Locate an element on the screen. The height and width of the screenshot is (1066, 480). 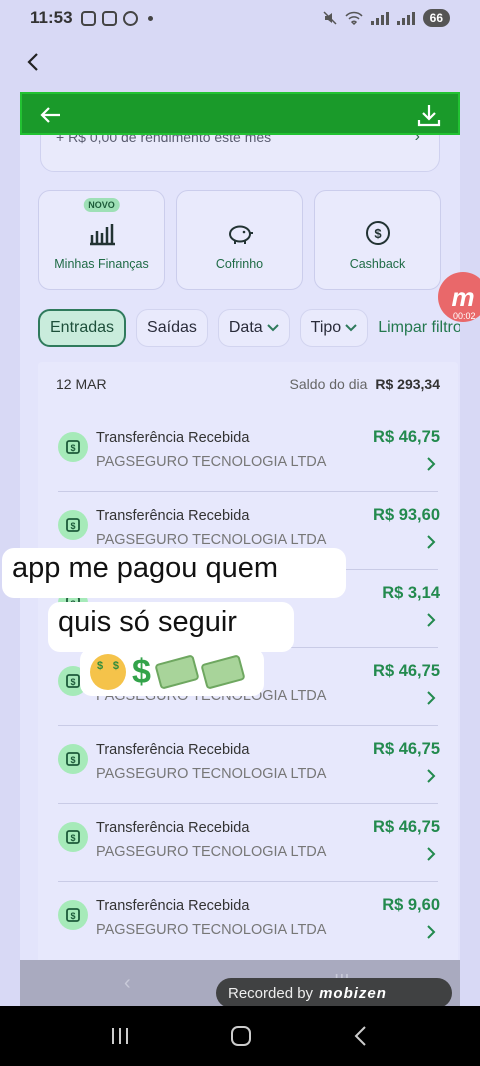
download-icon is located at coordinates (429, 115).